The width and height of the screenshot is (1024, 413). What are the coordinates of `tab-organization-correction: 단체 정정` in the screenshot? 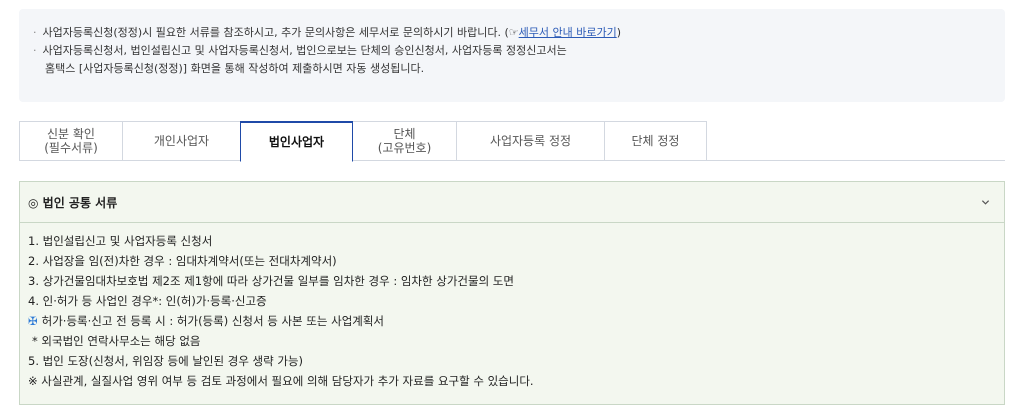 It's located at (655, 141).